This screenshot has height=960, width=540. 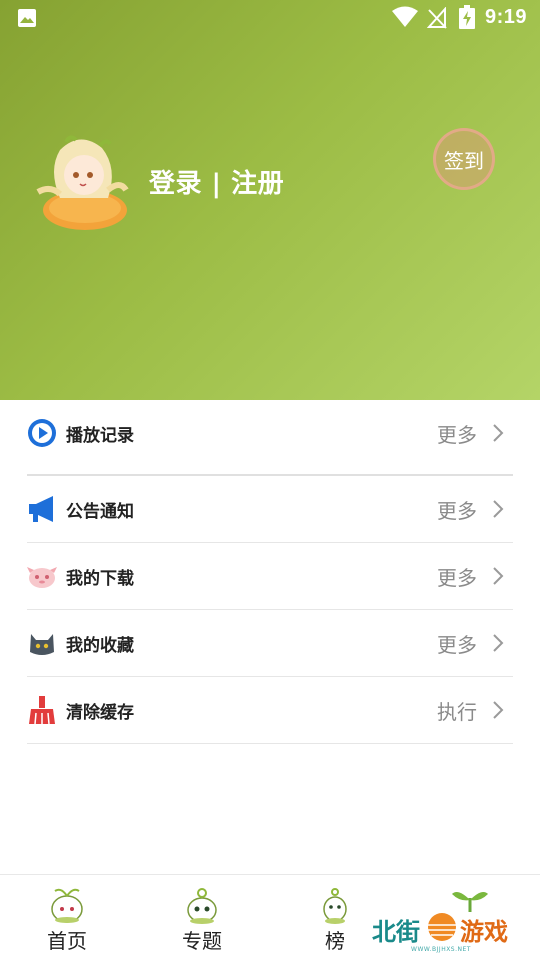 I want to click on megaphone-icon, so click(x=41, y=509).